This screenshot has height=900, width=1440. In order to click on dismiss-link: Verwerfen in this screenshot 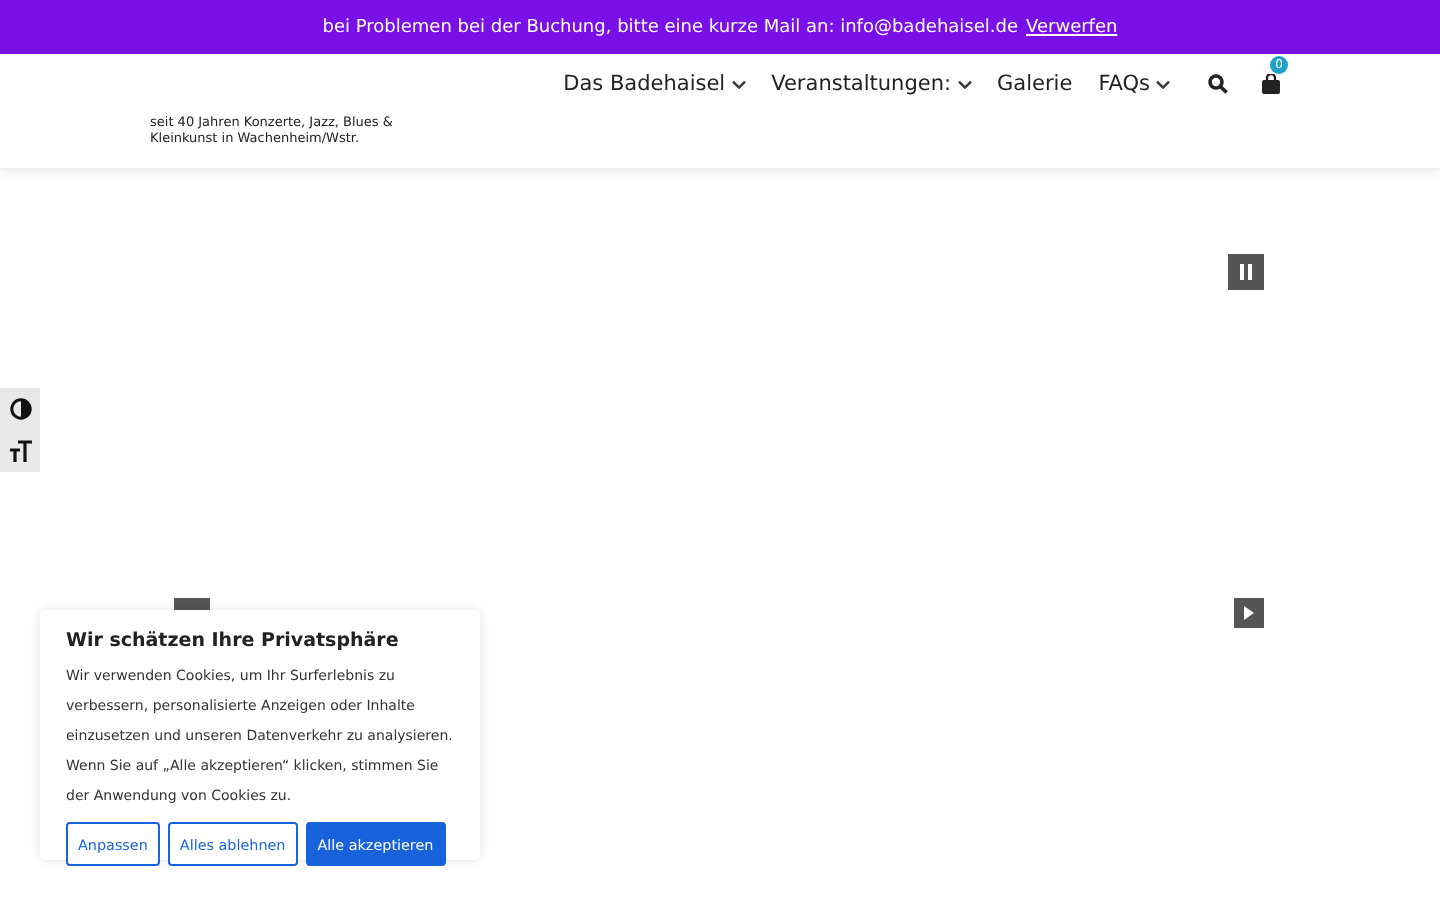, I will do `click(1072, 27)`.